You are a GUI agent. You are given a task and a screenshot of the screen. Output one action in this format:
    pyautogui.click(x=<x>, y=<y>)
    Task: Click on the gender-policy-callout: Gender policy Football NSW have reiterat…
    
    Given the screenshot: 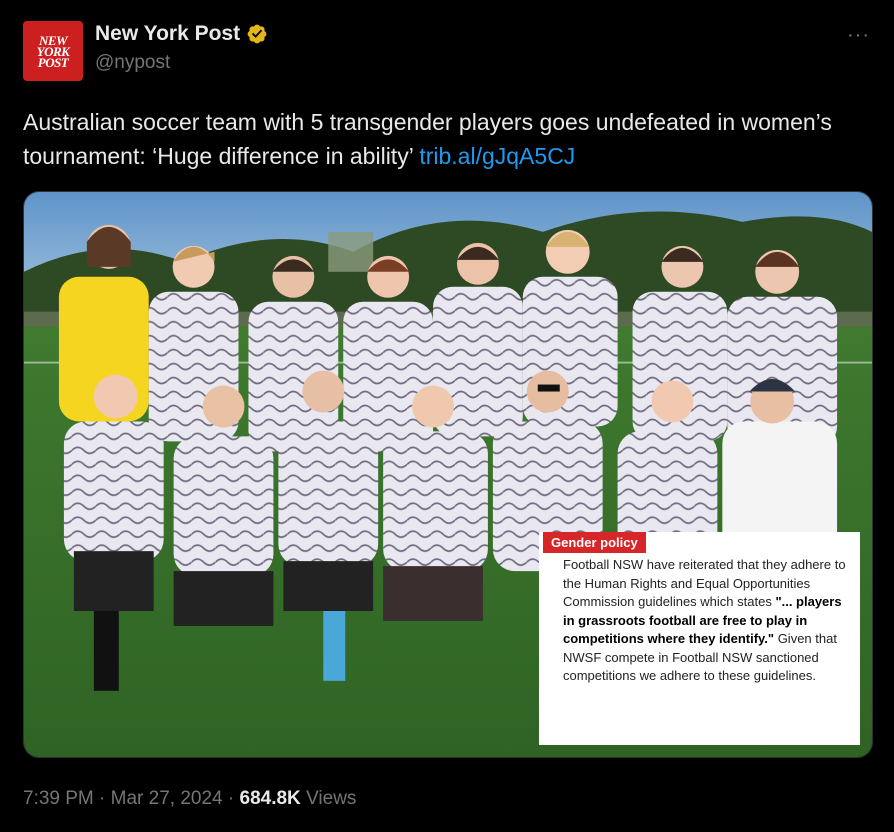 What is the action you would take?
    pyautogui.click(x=699, y=638)
    